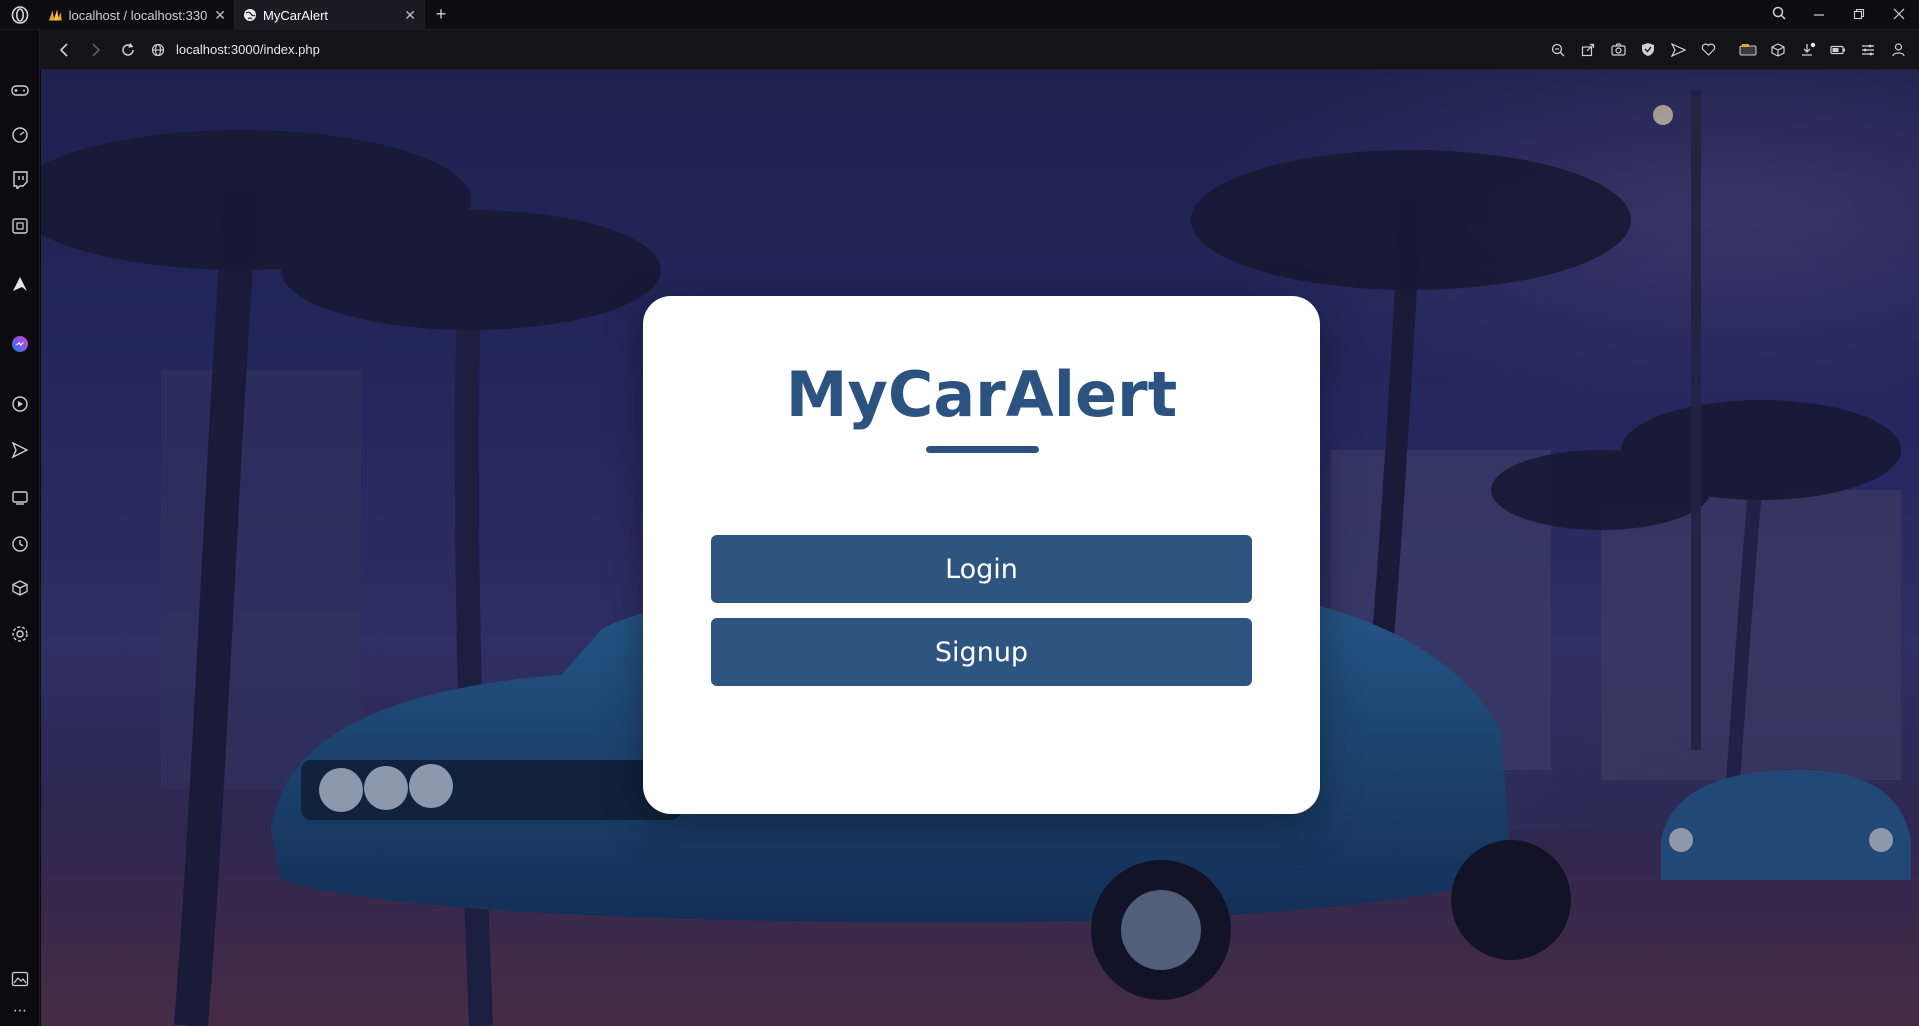 The height and width of the screenshot is (1026, 1919). I want to click on tab-title: localhost / localhost:3307 /, so click(138, 15).